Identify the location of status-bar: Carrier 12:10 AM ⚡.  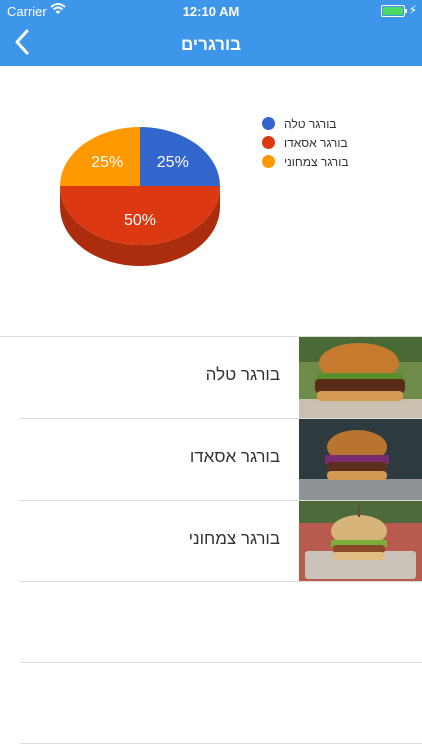
(211, 11).